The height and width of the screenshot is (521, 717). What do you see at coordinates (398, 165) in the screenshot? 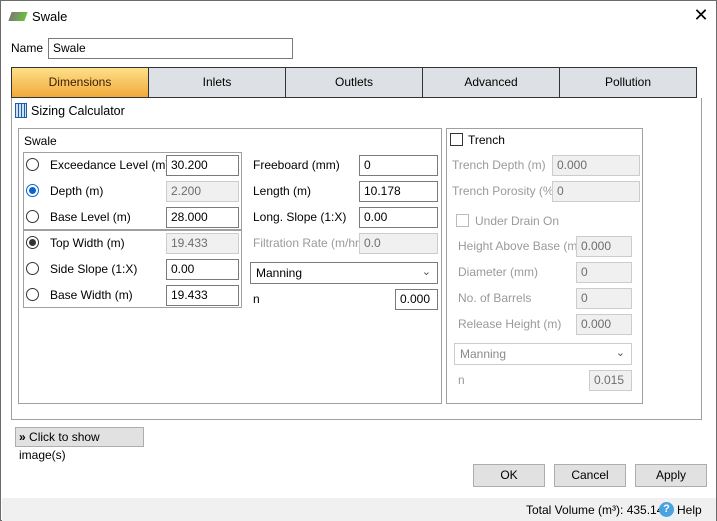
I see `freeboard-input: 0` at bounding box center [398, 165].